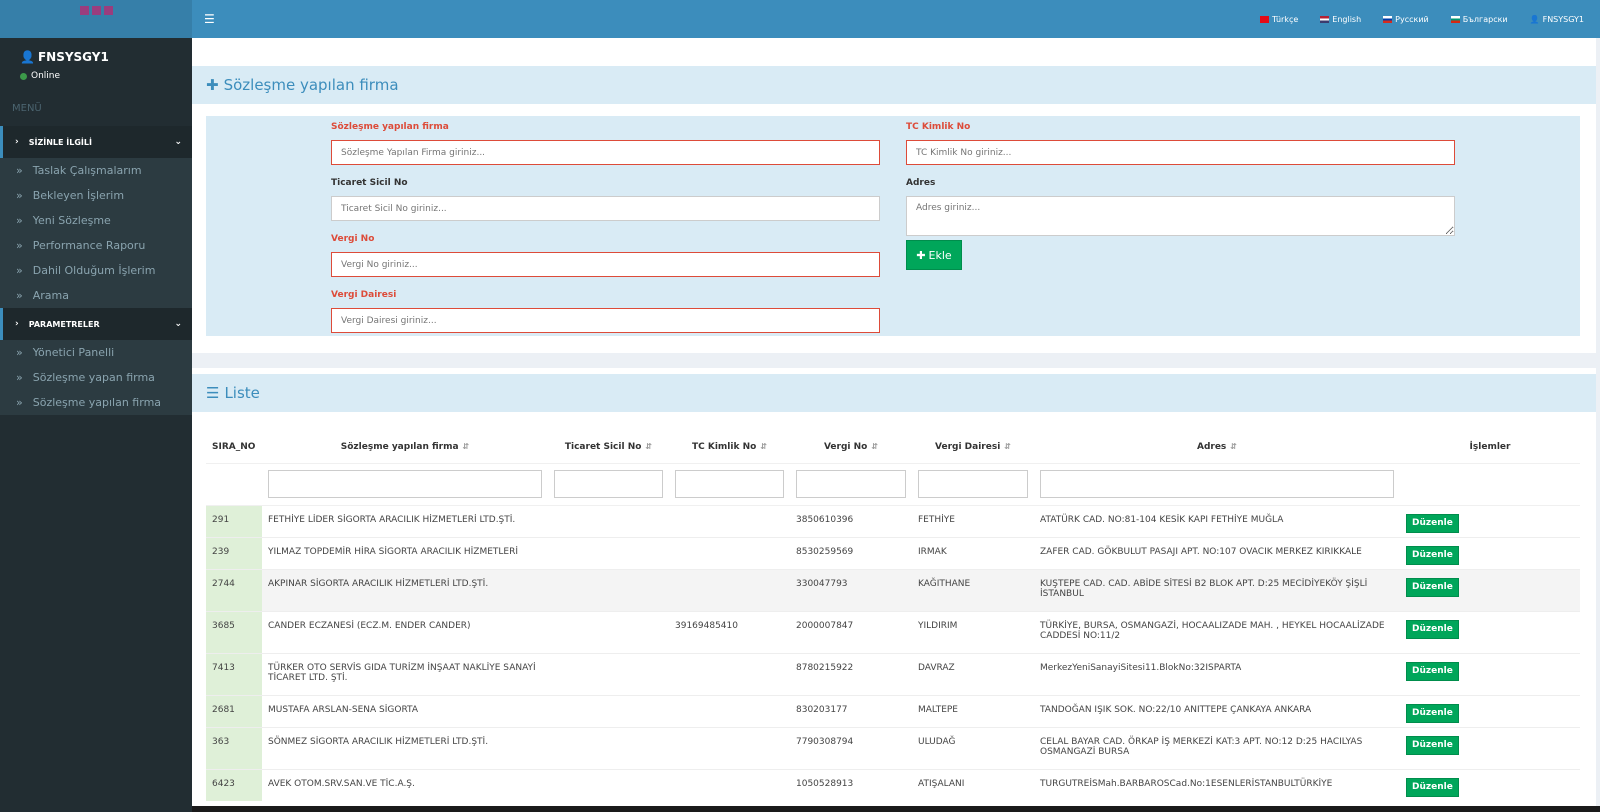  Describe the element at coordinates (608, 484) in the screenshot. I see `filter-ticaret-input` at that location.